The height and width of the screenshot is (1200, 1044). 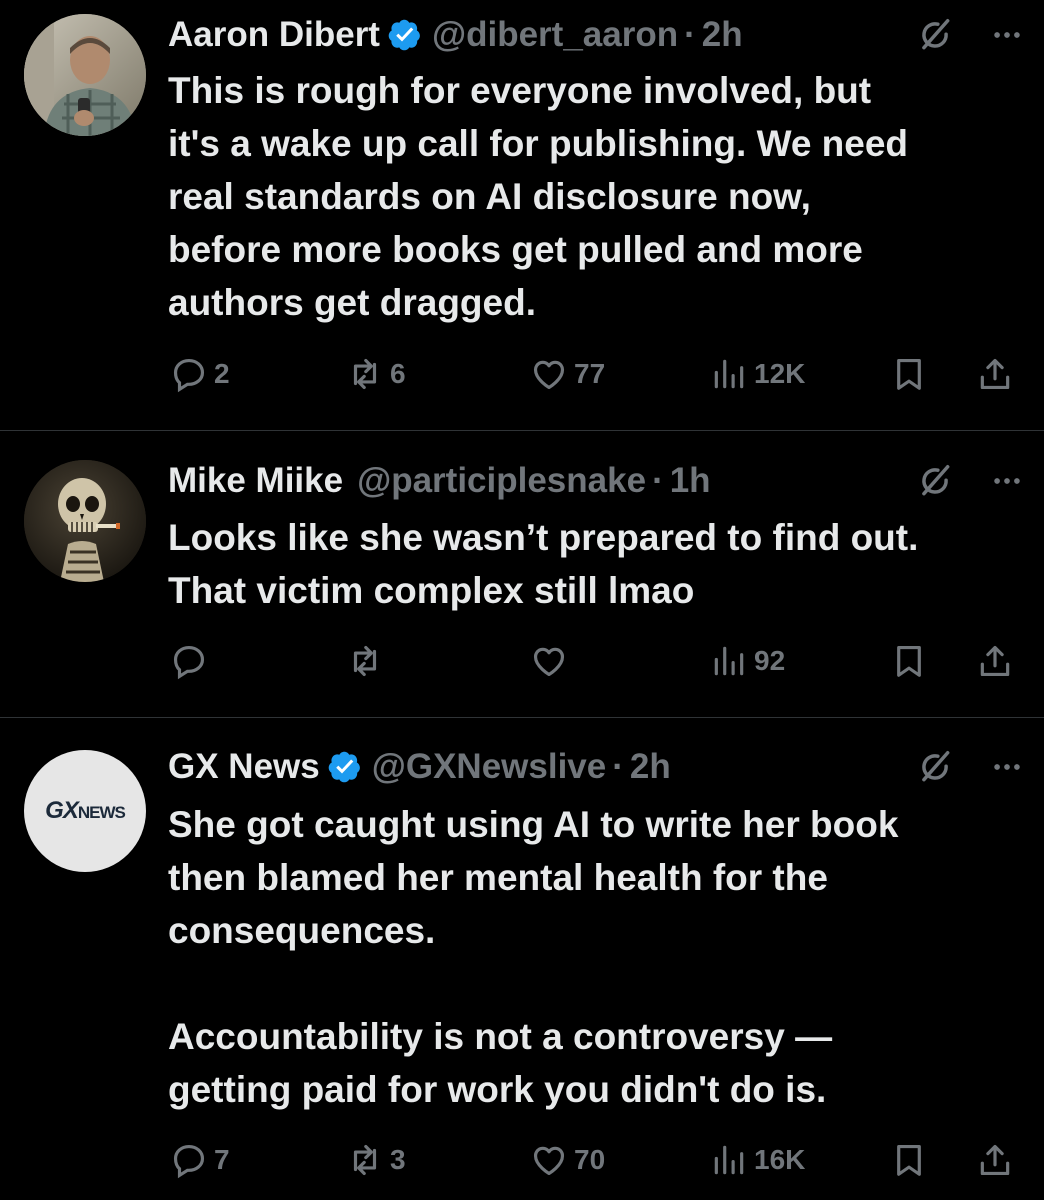 I want to click on avatar-mike-miike, so click(x=85, y=521).